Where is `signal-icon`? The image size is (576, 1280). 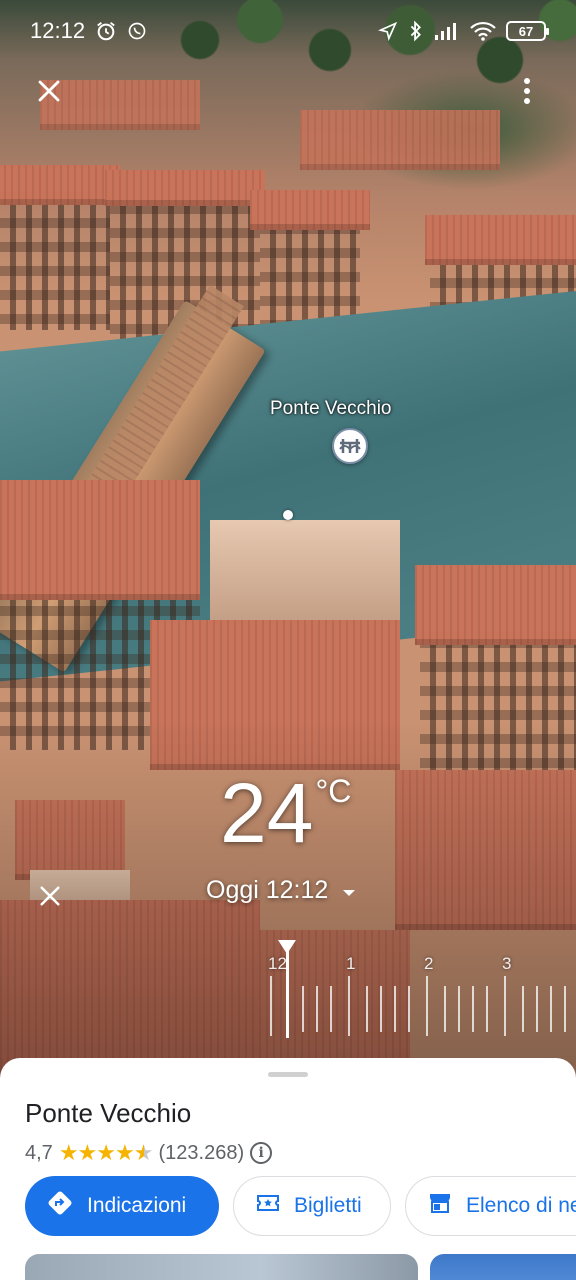 signal-icon is located at coordinates (447, 31).